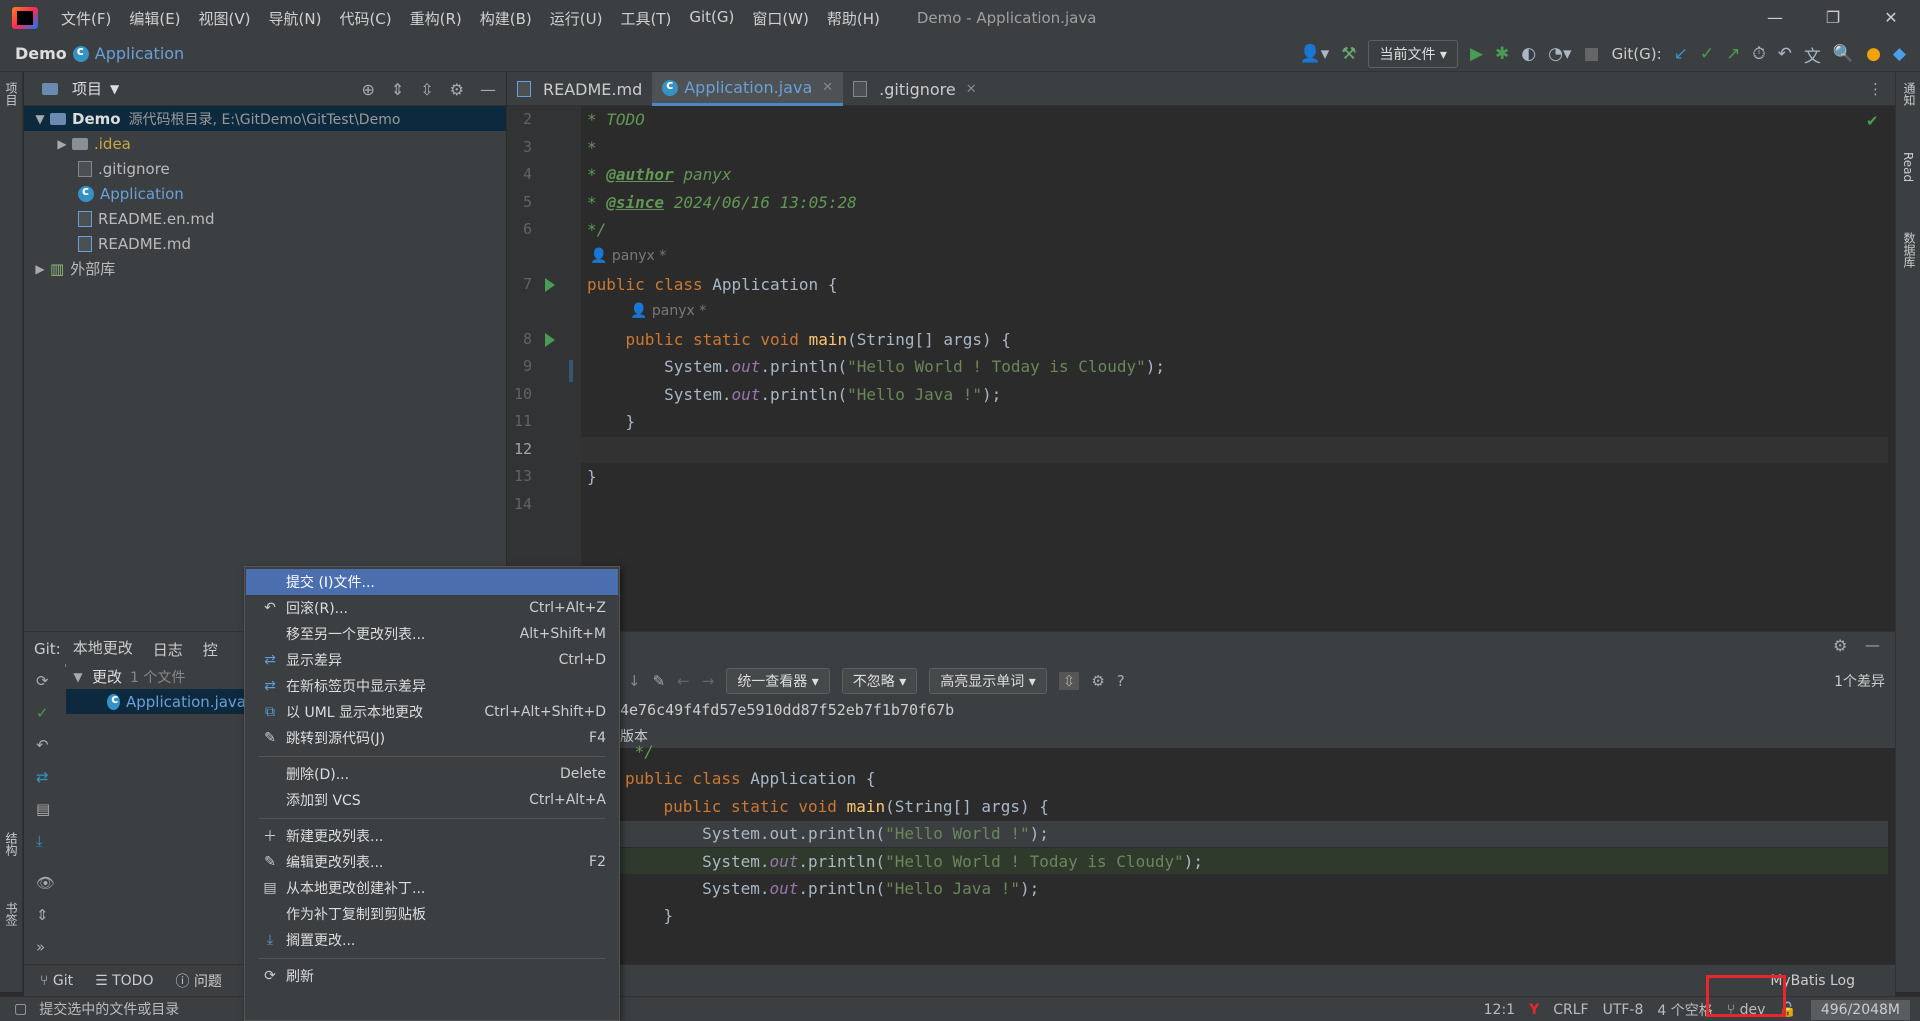 This screenshot has width=1920, height=1021. Describe the element at coordinates (1909, 94) in the screenshot. I see `notifications-tool-tab: 通知` at that location.